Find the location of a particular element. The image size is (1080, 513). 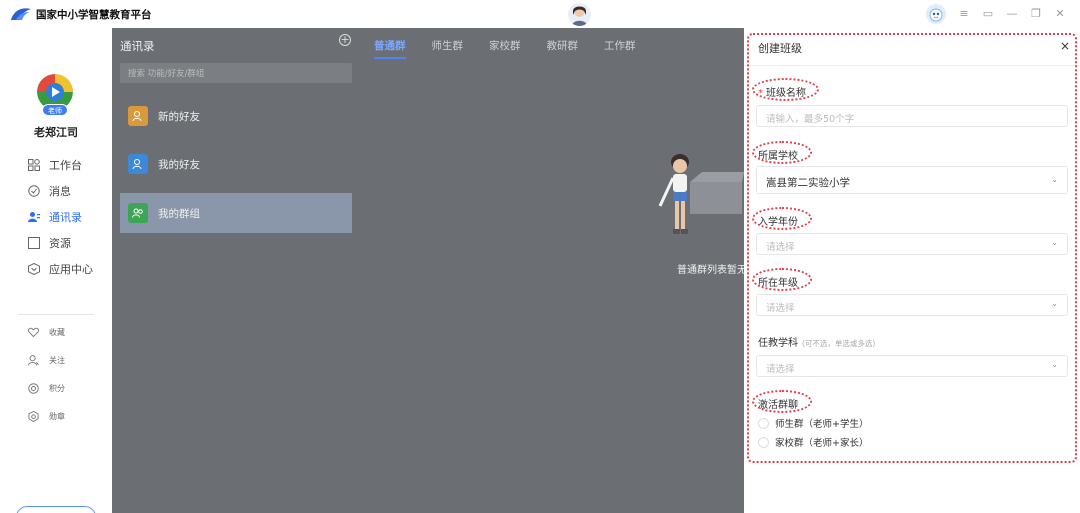

list-item-label: 新的好友 is located at coordinates (179, 116).